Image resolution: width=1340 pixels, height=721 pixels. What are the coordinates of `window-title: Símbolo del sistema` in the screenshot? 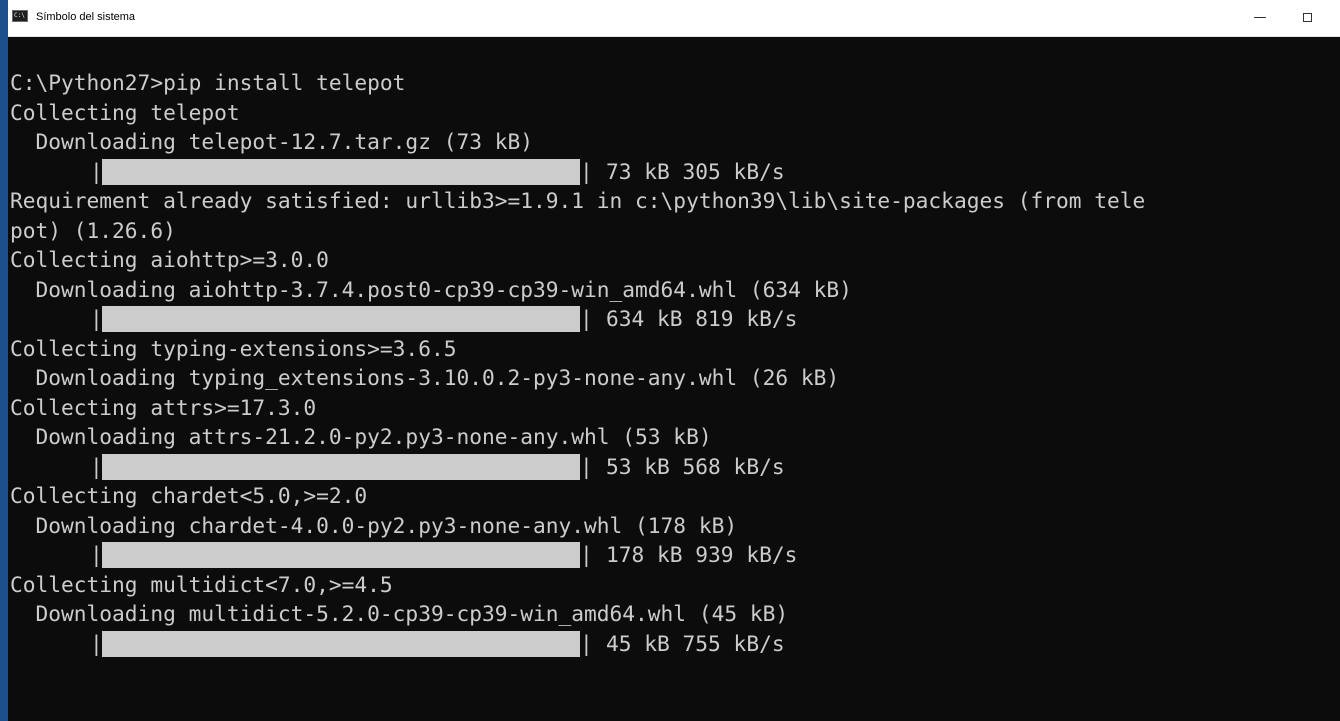 It's located at (86, 17).